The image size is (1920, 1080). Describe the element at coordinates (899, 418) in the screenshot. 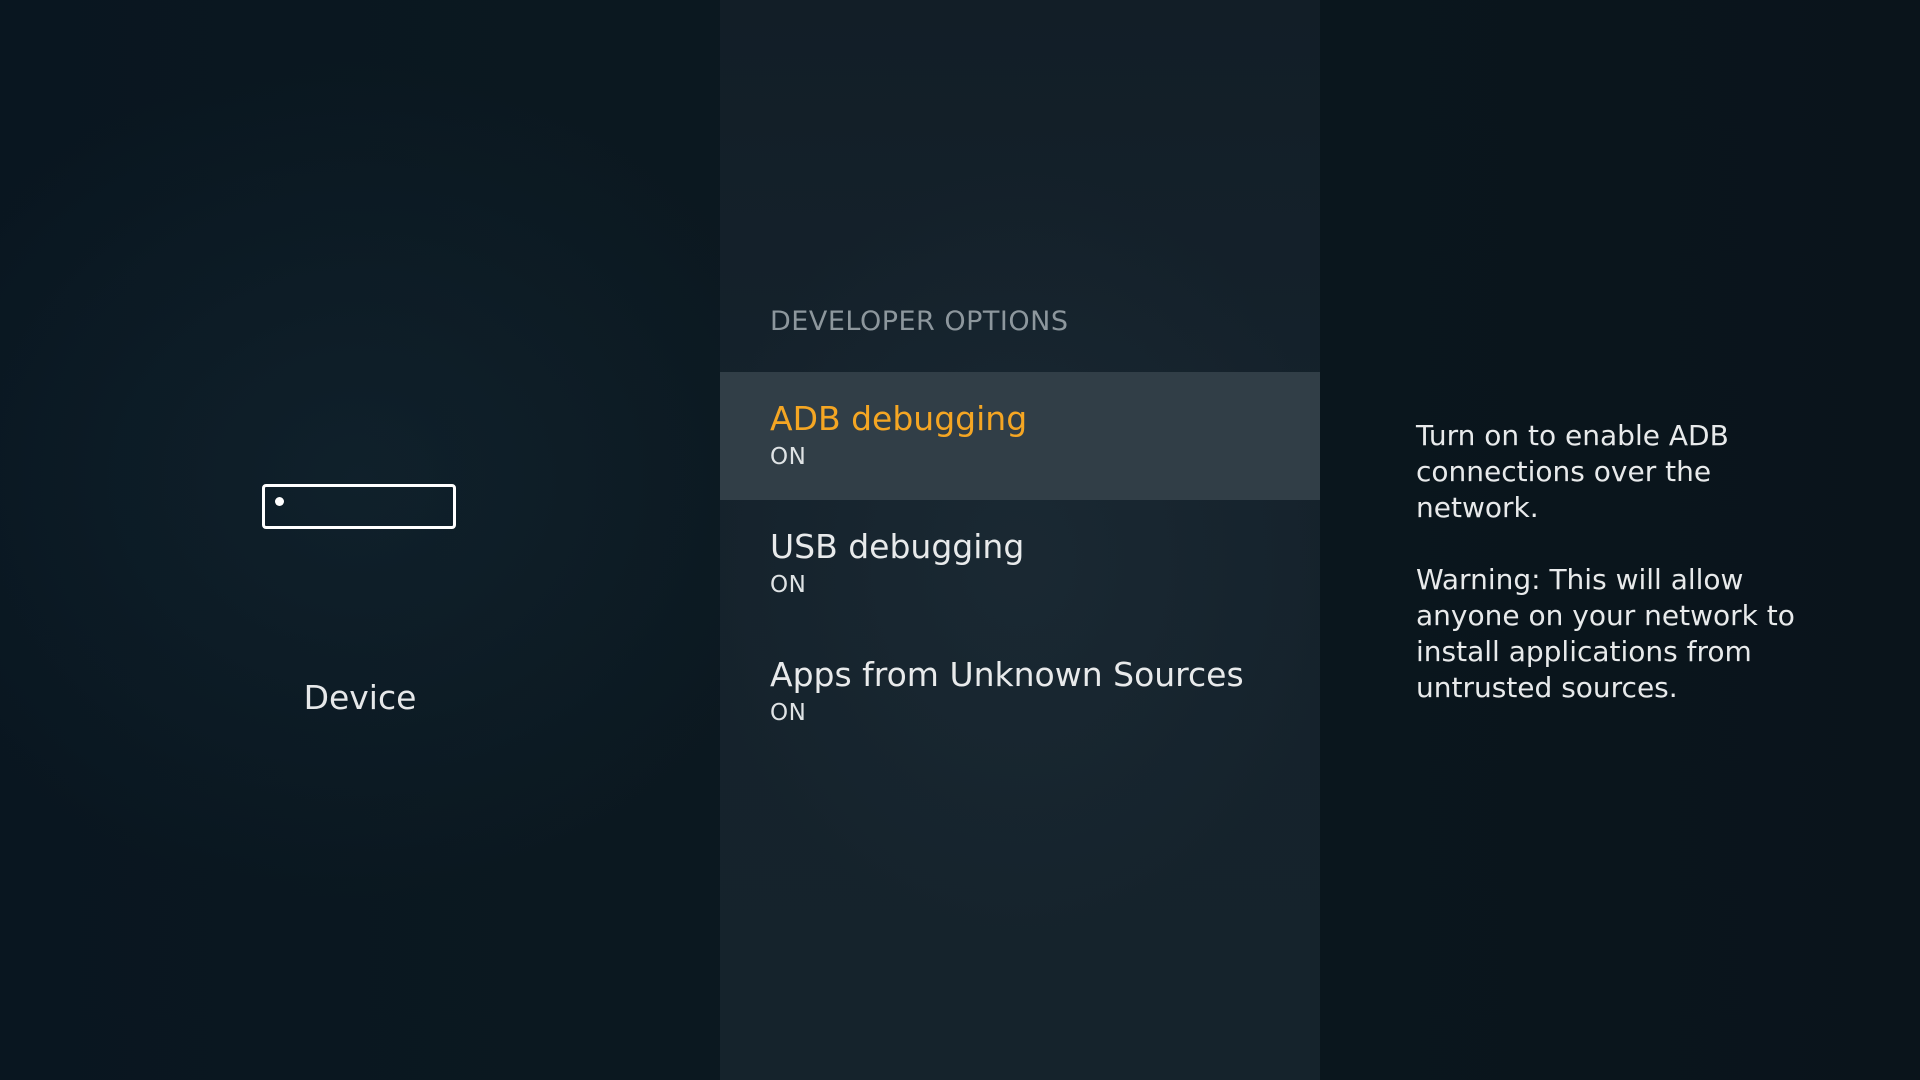

I see `option-label: ADB debugging` at that location.